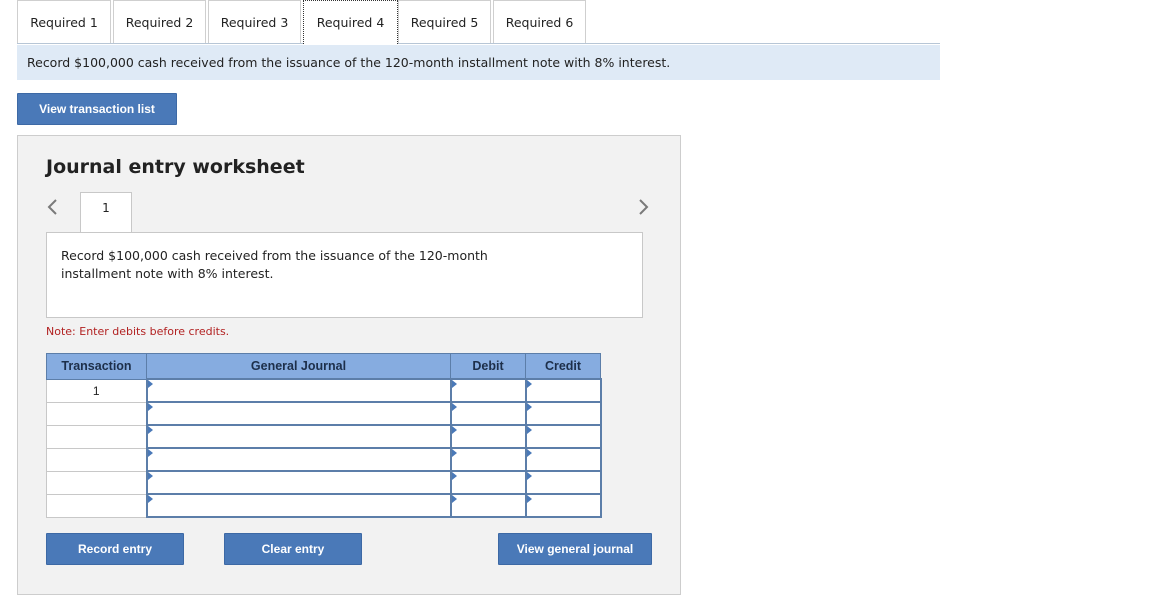 The image size is (1168, 595). What do you see at coordinates (53, 209) in the screenshot?
I see `chevron-left-icon` at bounding box center [53, 209].